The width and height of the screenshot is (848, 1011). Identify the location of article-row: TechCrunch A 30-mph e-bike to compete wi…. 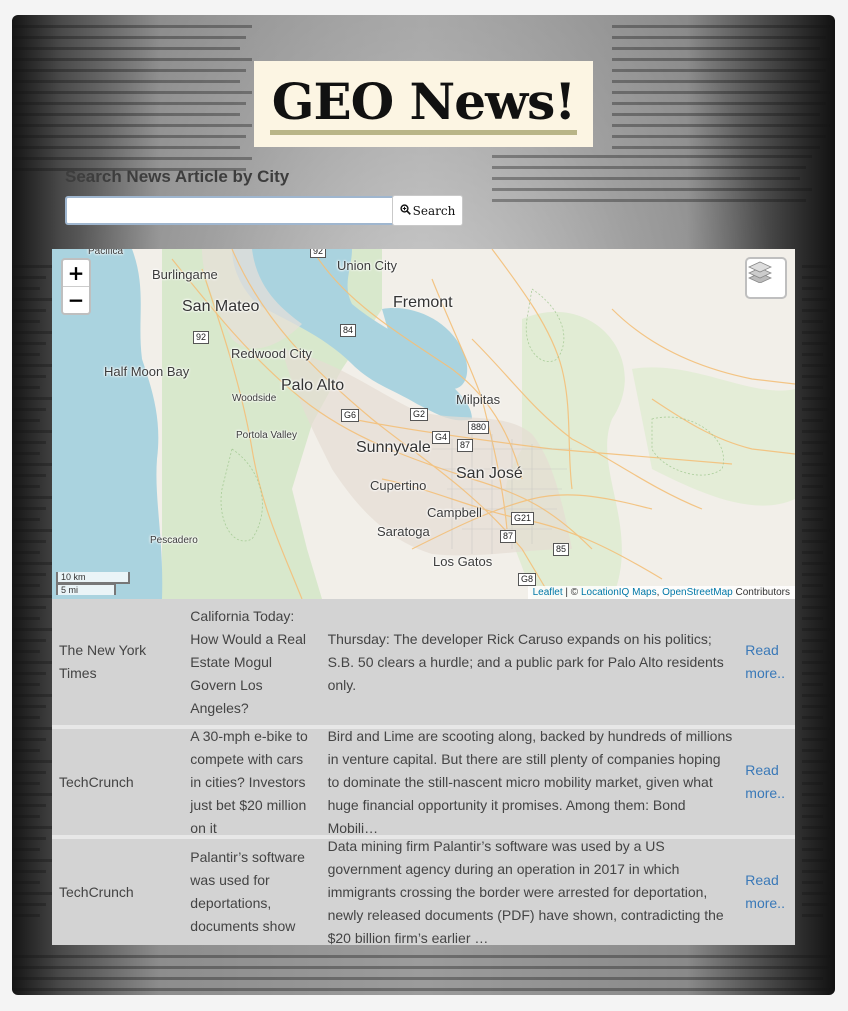
(423, 783).